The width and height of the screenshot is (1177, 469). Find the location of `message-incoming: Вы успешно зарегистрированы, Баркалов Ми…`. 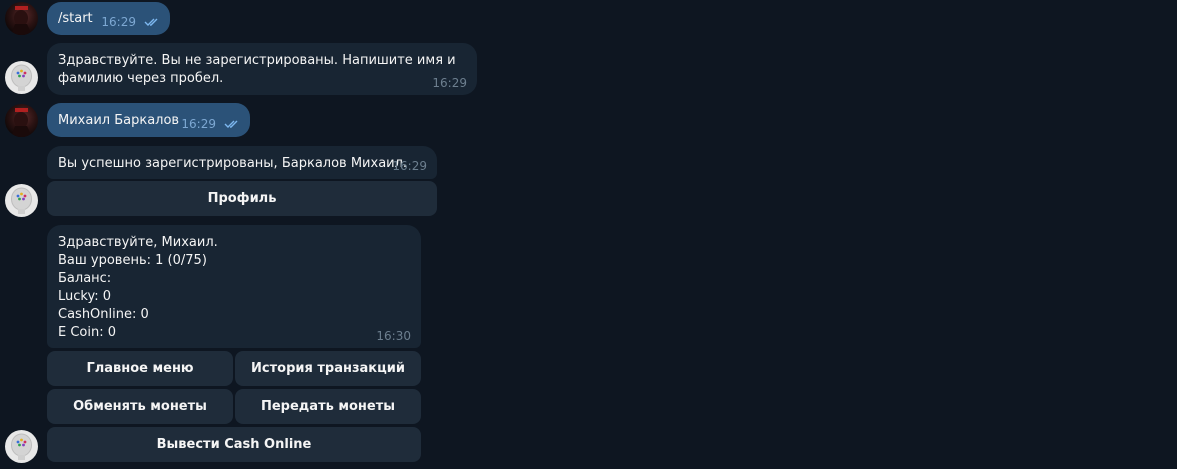

message-incoming: Вы успешно зарегистрированы, Баркалов Ми… is located at coordinates (242, 162).